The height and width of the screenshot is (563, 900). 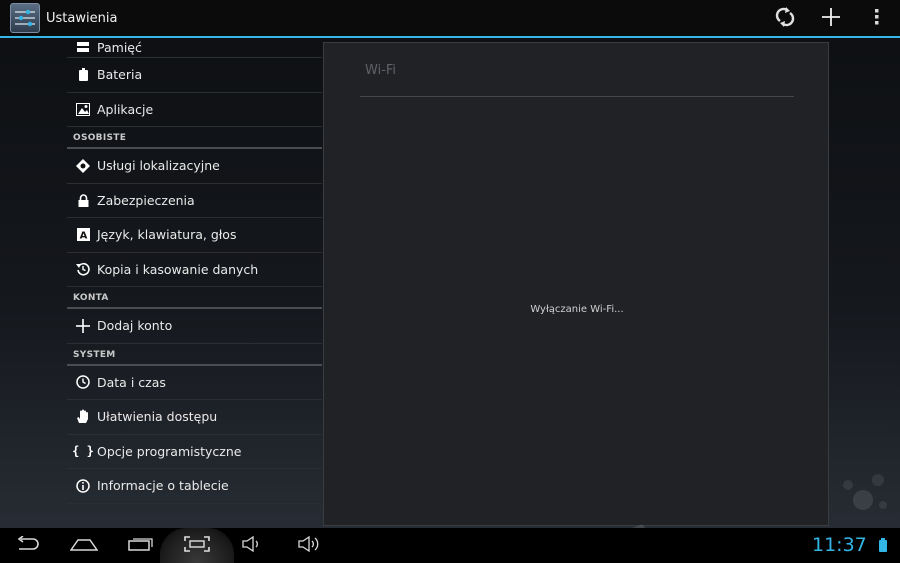 I want to click on location-icon, so click(x=83, y=166).